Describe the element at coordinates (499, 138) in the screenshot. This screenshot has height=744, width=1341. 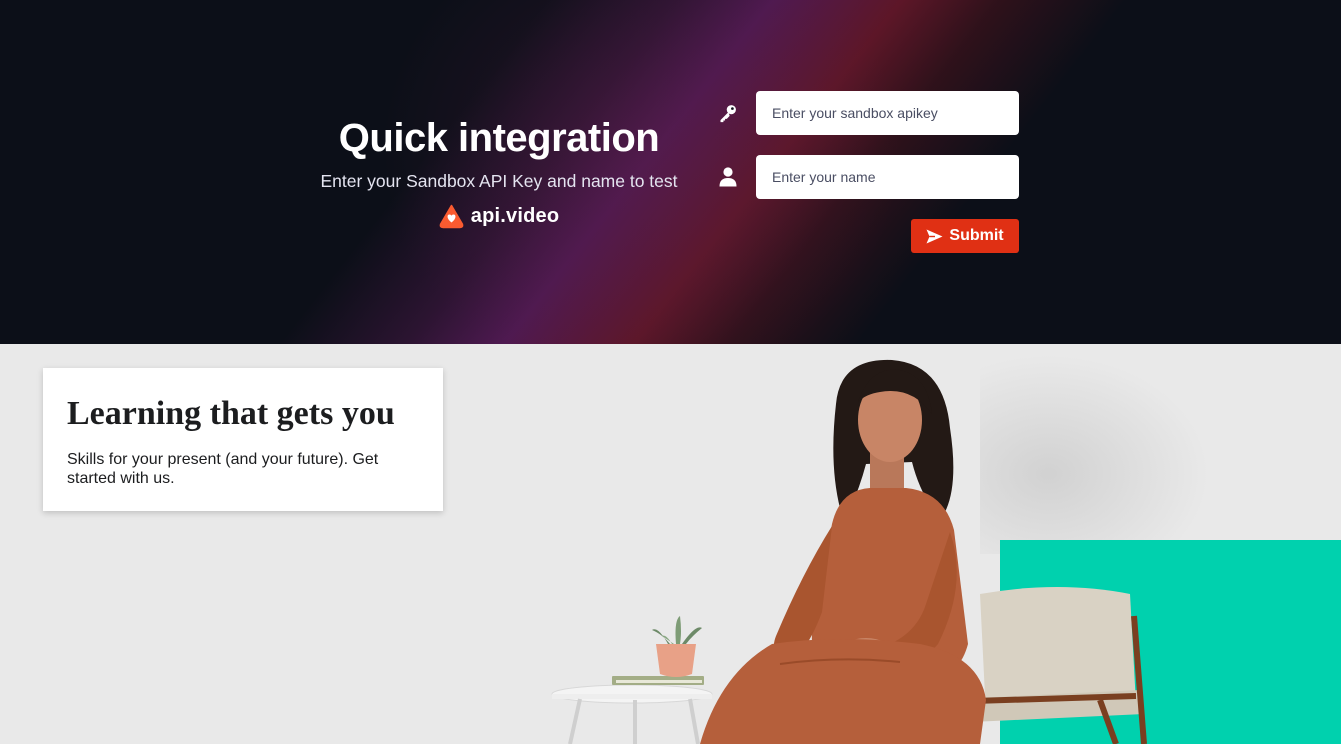
I see `hero-title: Quick integration` at that location.